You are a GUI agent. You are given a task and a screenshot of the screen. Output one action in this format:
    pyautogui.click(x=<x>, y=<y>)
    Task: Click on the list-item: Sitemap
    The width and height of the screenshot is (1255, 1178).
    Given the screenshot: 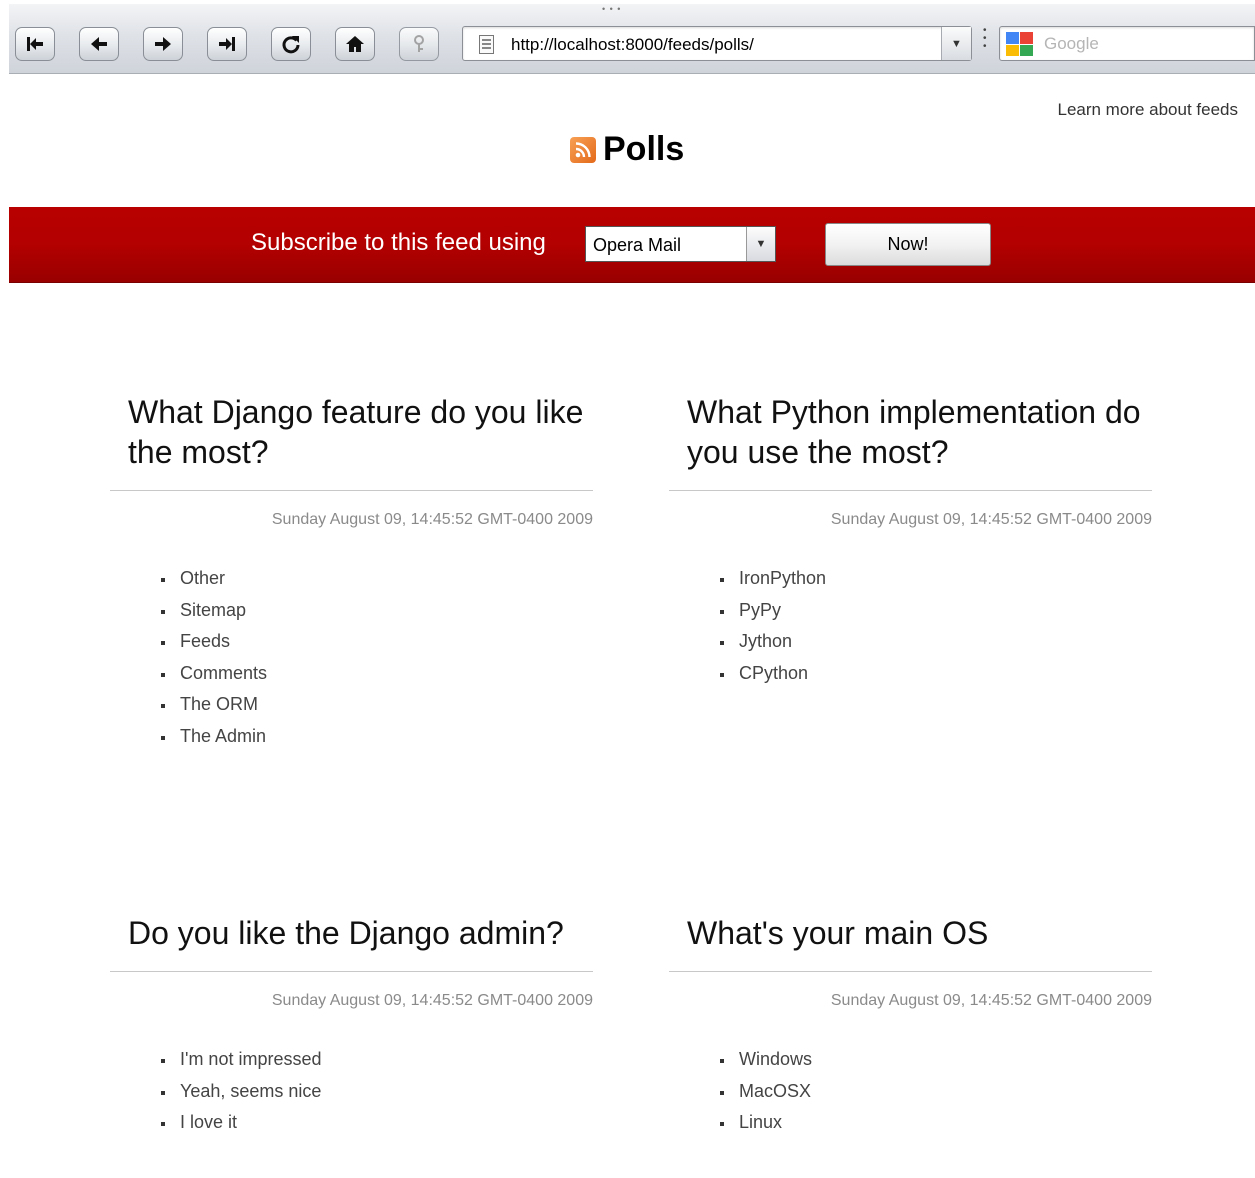 What is the action you would take?
    pyautogui.click(x=376, y=611)
    